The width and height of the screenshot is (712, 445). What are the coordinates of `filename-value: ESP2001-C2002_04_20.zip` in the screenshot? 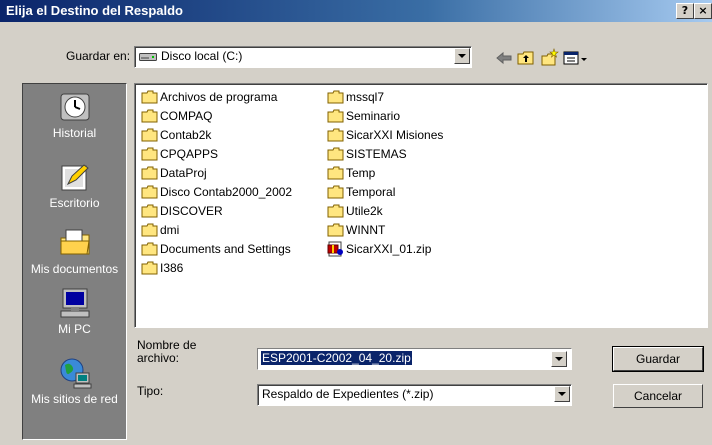 It's located at (336, 358).